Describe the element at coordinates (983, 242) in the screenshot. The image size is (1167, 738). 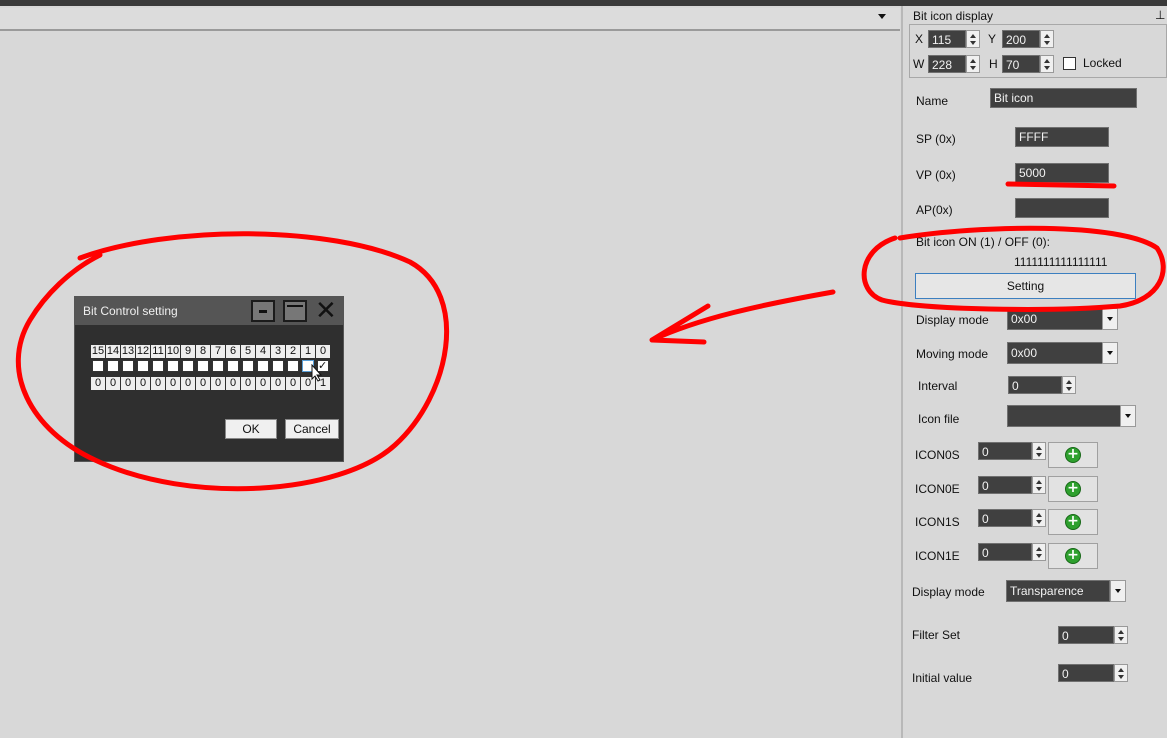
I see `bit-icon-label: Bit icon ON (1) / OFF (0):` at that location.